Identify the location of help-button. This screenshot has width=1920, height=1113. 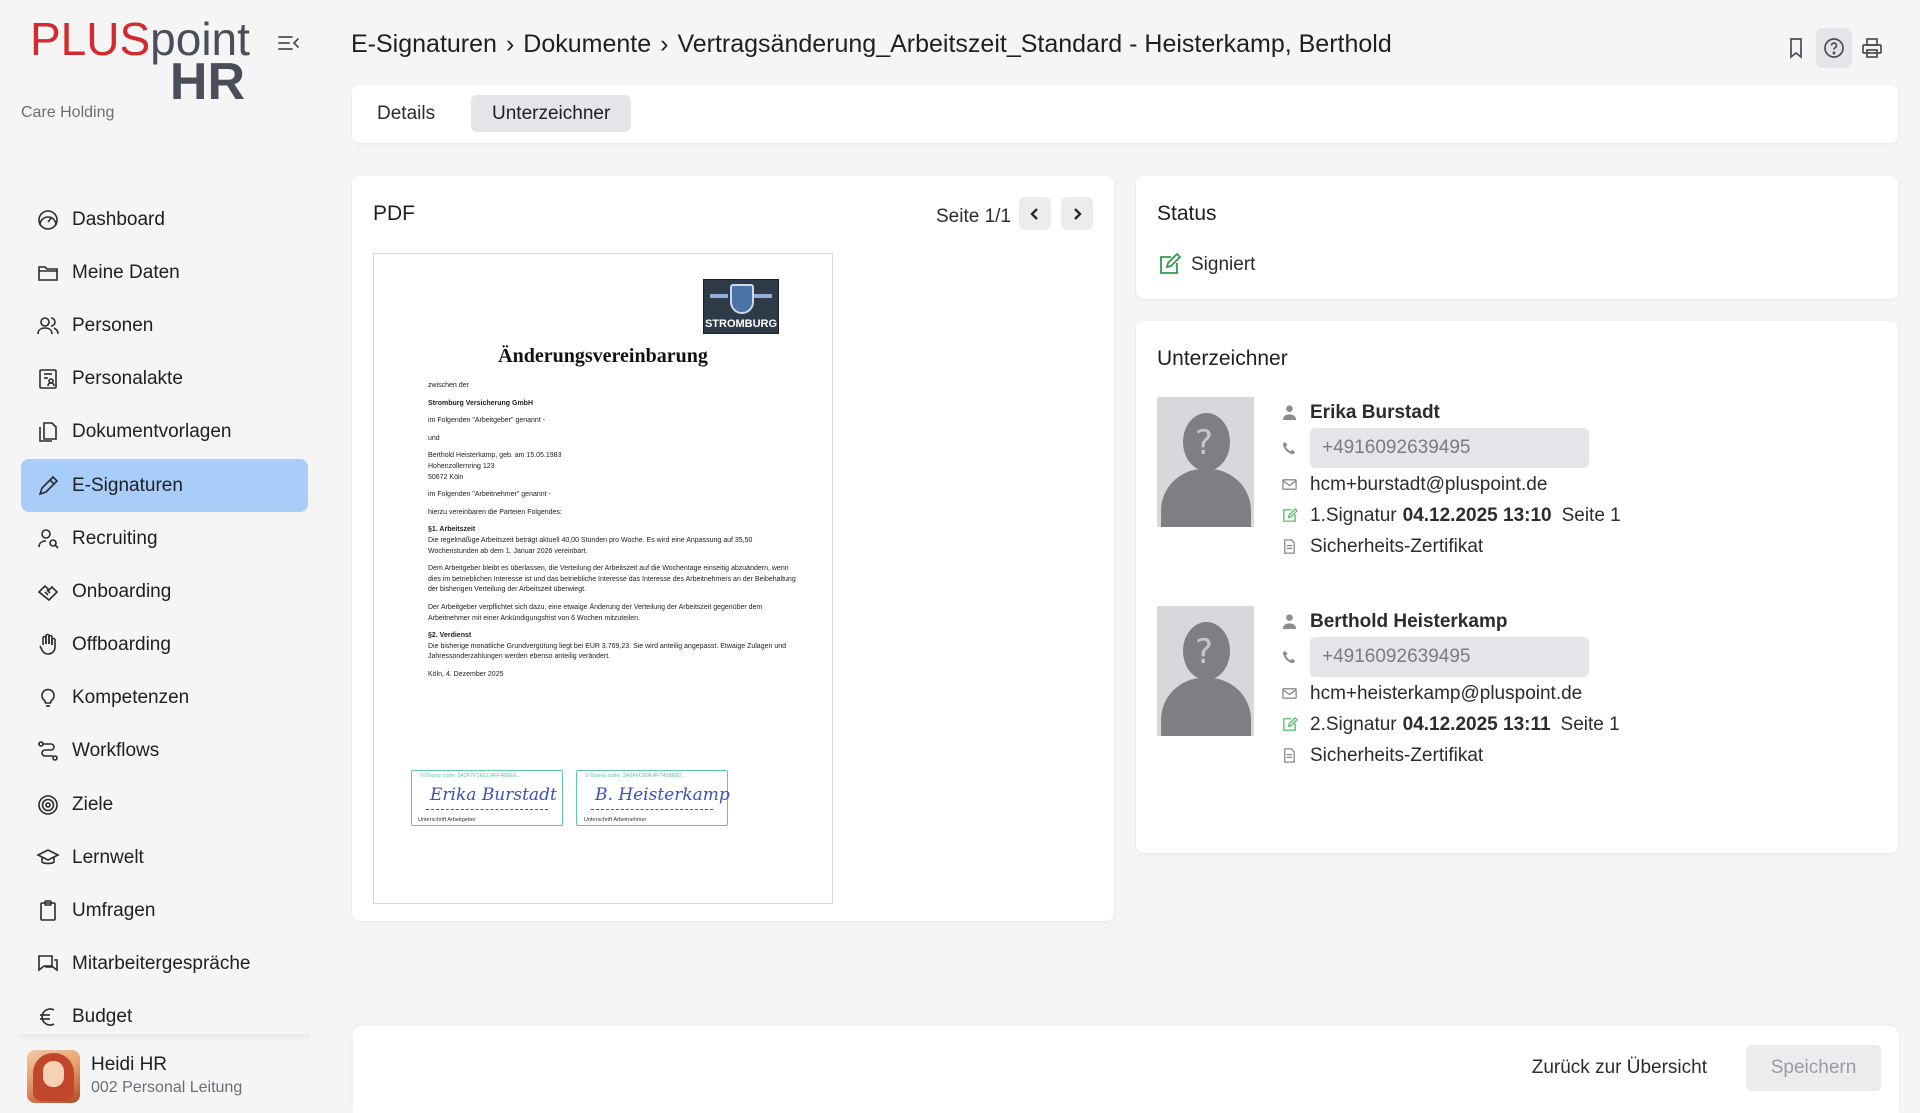
(1834, 48).